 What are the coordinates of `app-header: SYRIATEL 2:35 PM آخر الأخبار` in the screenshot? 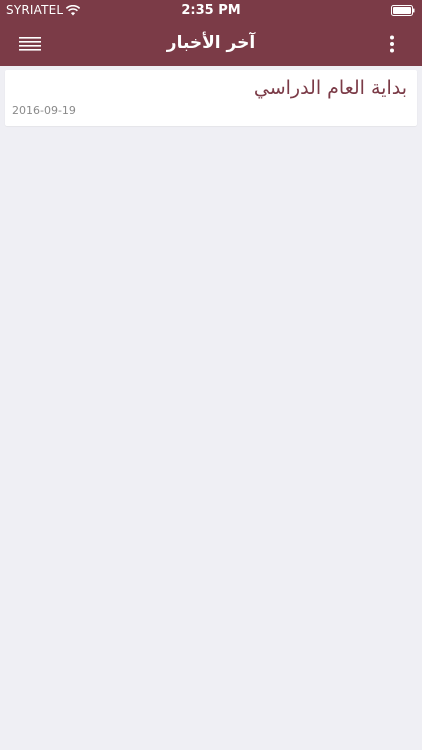 It's located at (211, 33).